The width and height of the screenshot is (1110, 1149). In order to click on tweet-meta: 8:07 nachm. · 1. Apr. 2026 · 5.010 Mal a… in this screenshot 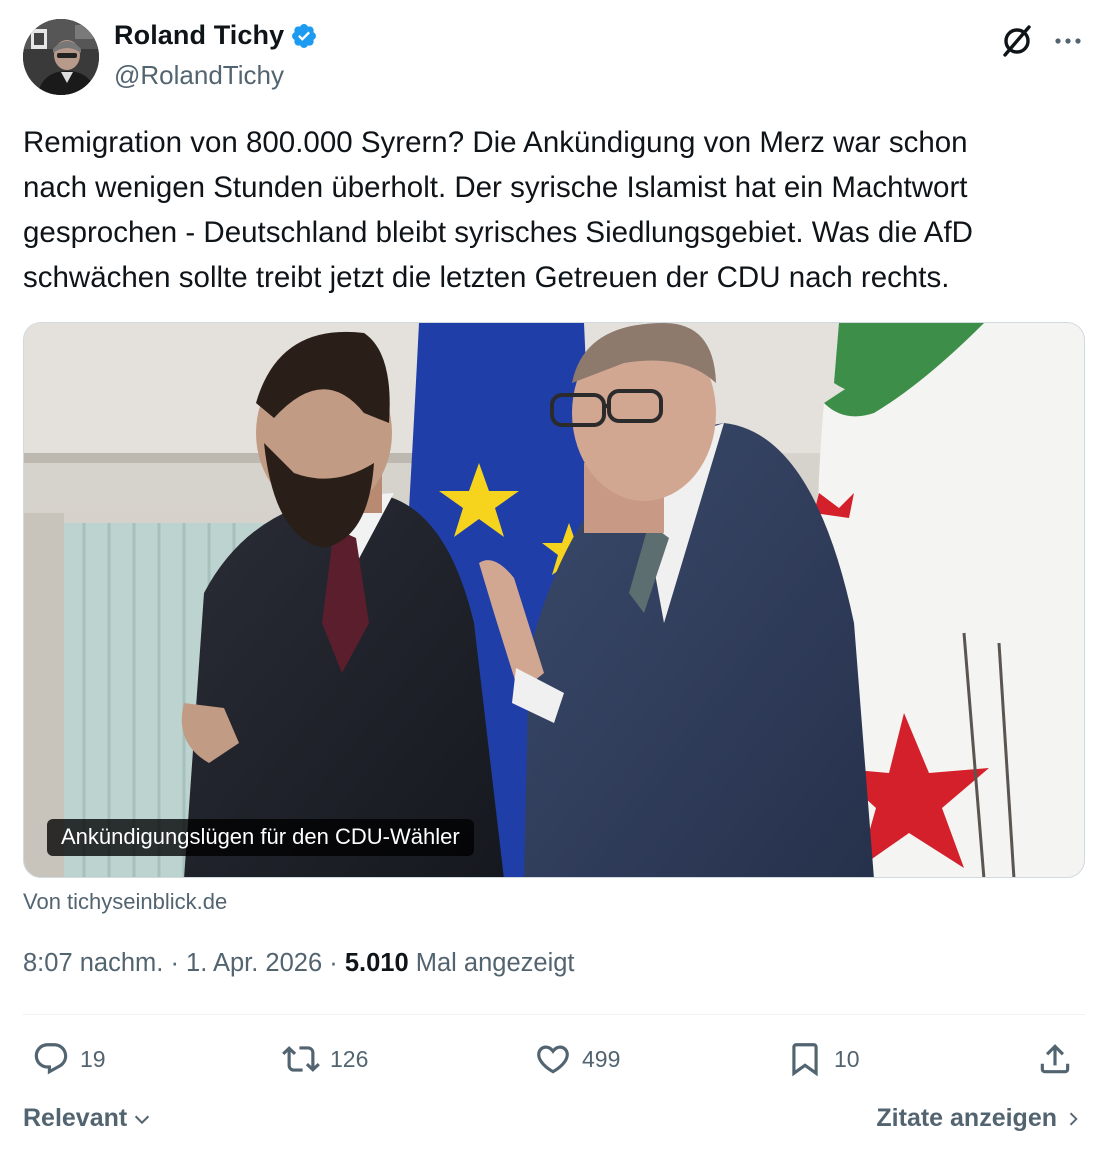, I will do `click(299, 963)`.